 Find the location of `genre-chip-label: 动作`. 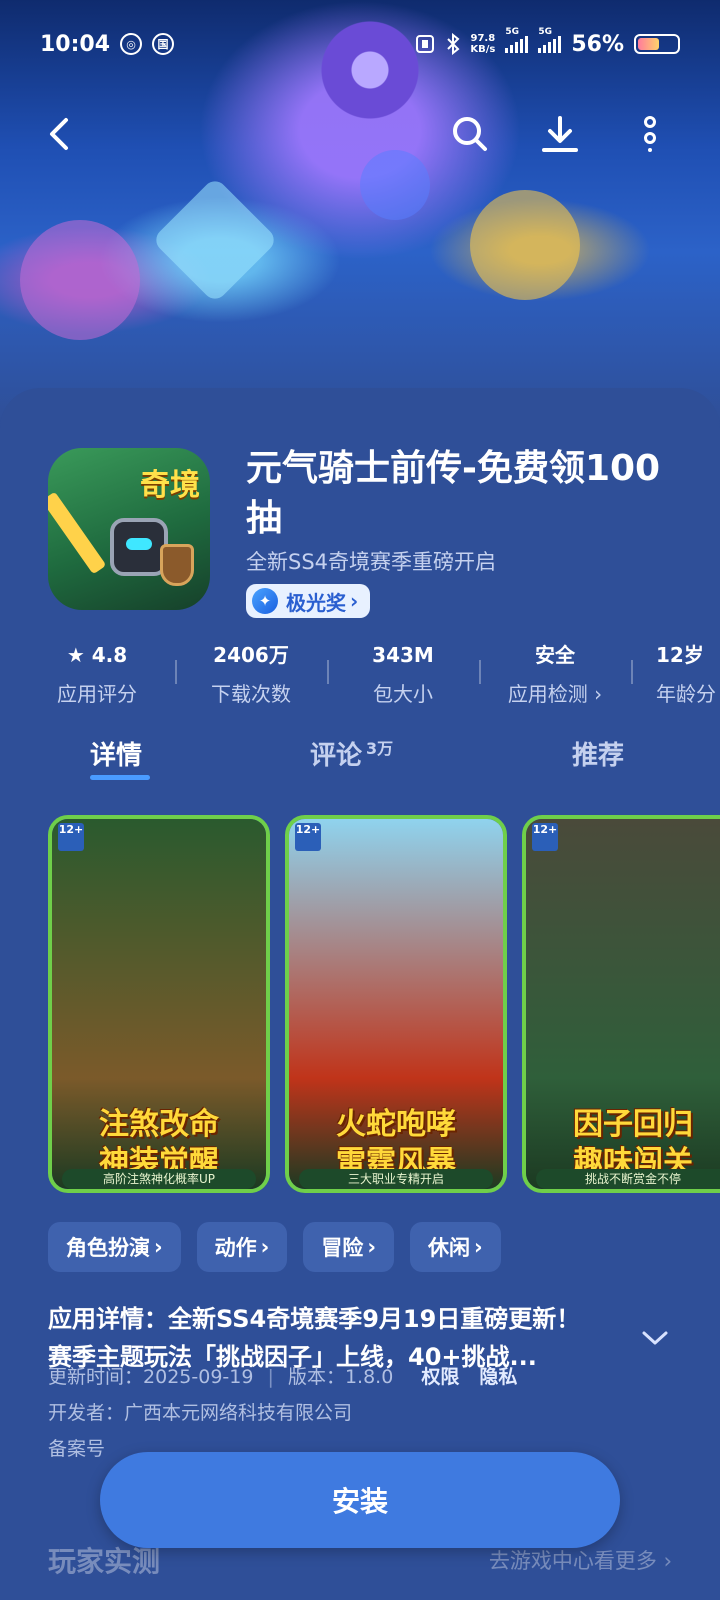

genre-chip-label: 动作 is located at coordinates (235, 1248).